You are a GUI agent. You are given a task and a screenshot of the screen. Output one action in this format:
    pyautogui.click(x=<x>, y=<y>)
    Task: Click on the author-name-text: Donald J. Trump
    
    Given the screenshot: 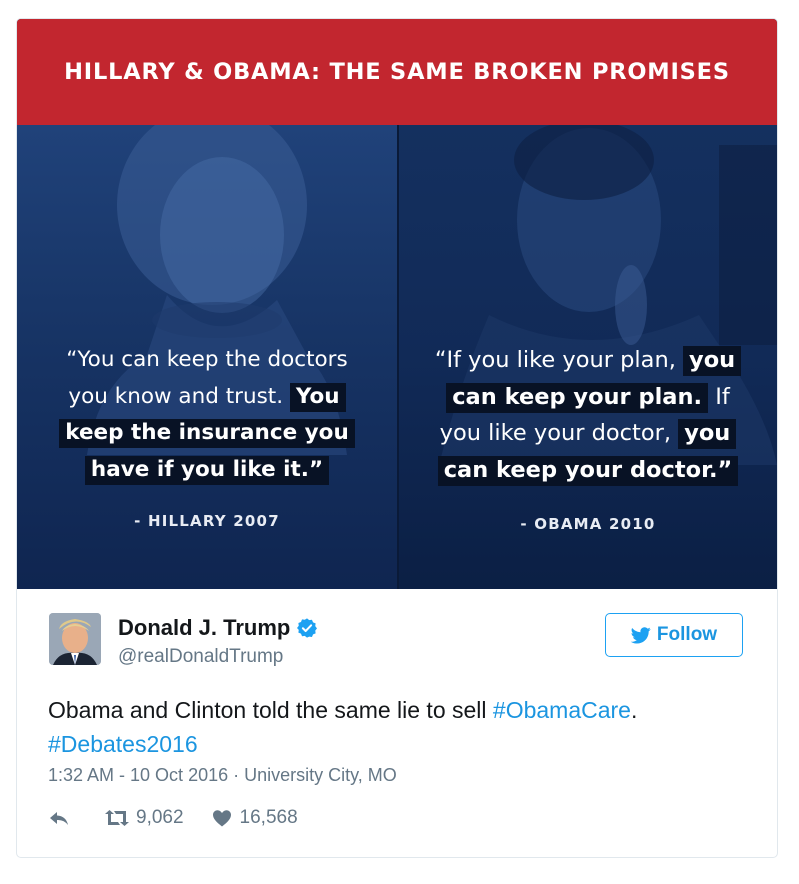 What is the action you would take?
    pyautogui.click(x=204, y=627)
    